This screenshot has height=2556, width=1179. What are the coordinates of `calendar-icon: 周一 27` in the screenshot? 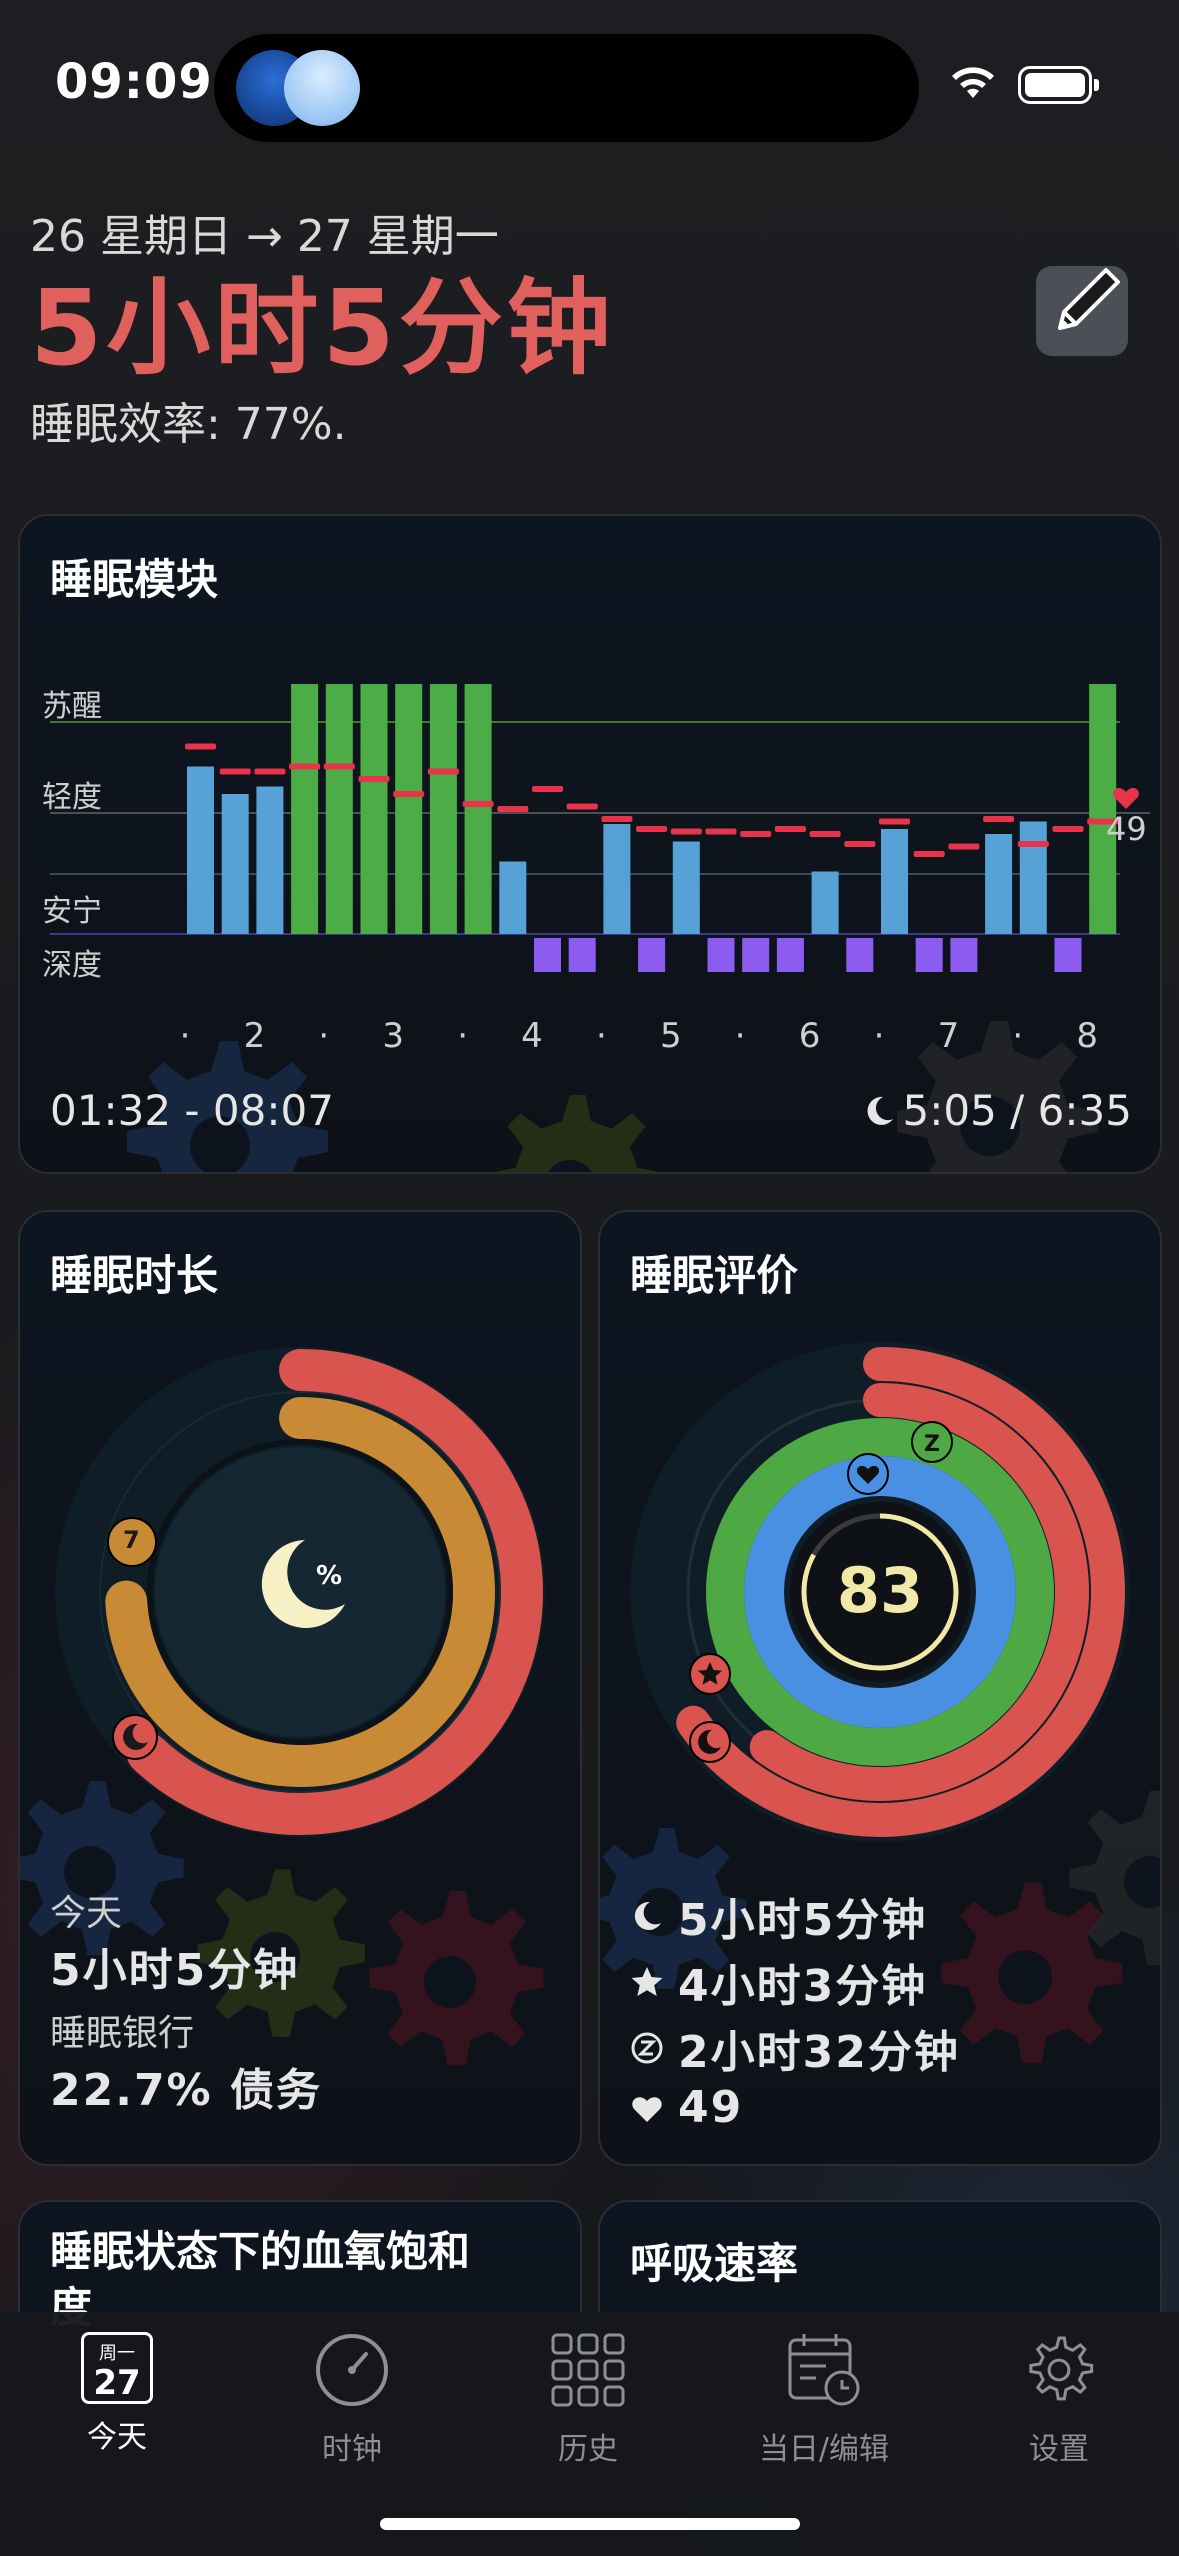 It's located at (117, 2368).